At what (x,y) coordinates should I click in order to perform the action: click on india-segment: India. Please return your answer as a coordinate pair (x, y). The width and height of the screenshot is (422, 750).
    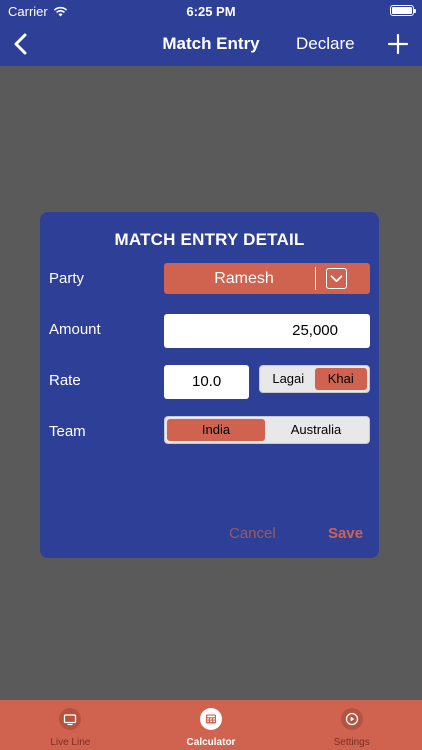
    Looking at the image, I should click on (216, 430).